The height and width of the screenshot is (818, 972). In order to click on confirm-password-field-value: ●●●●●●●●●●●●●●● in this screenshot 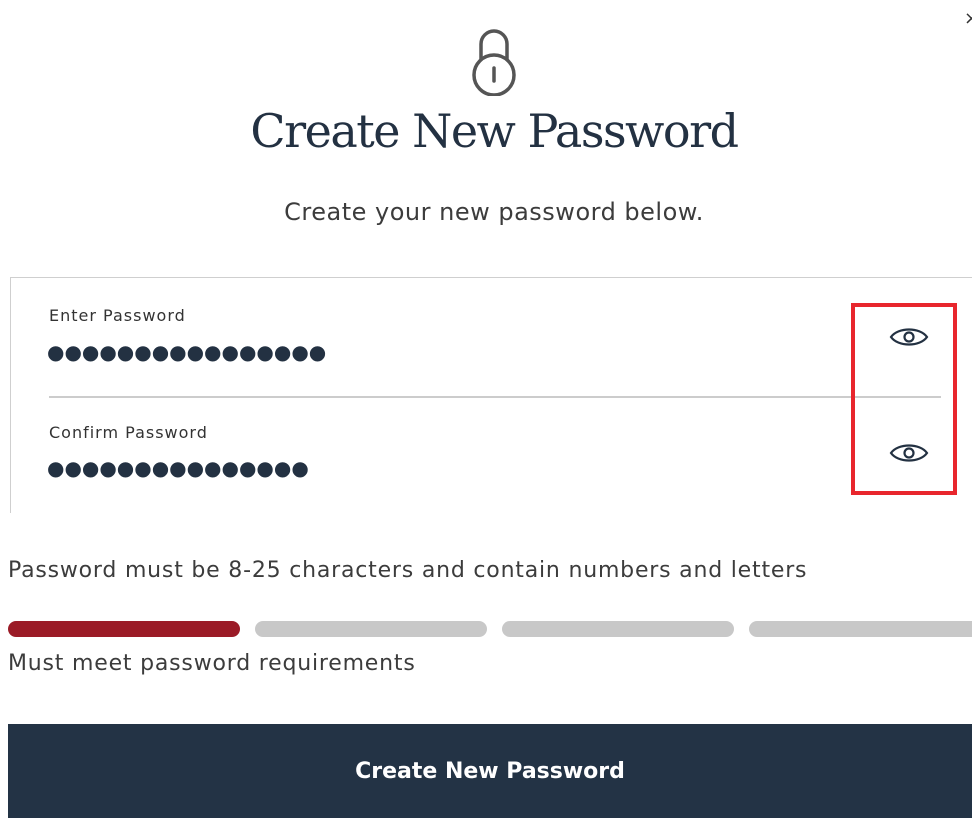, I will do `click(178, 468)`.